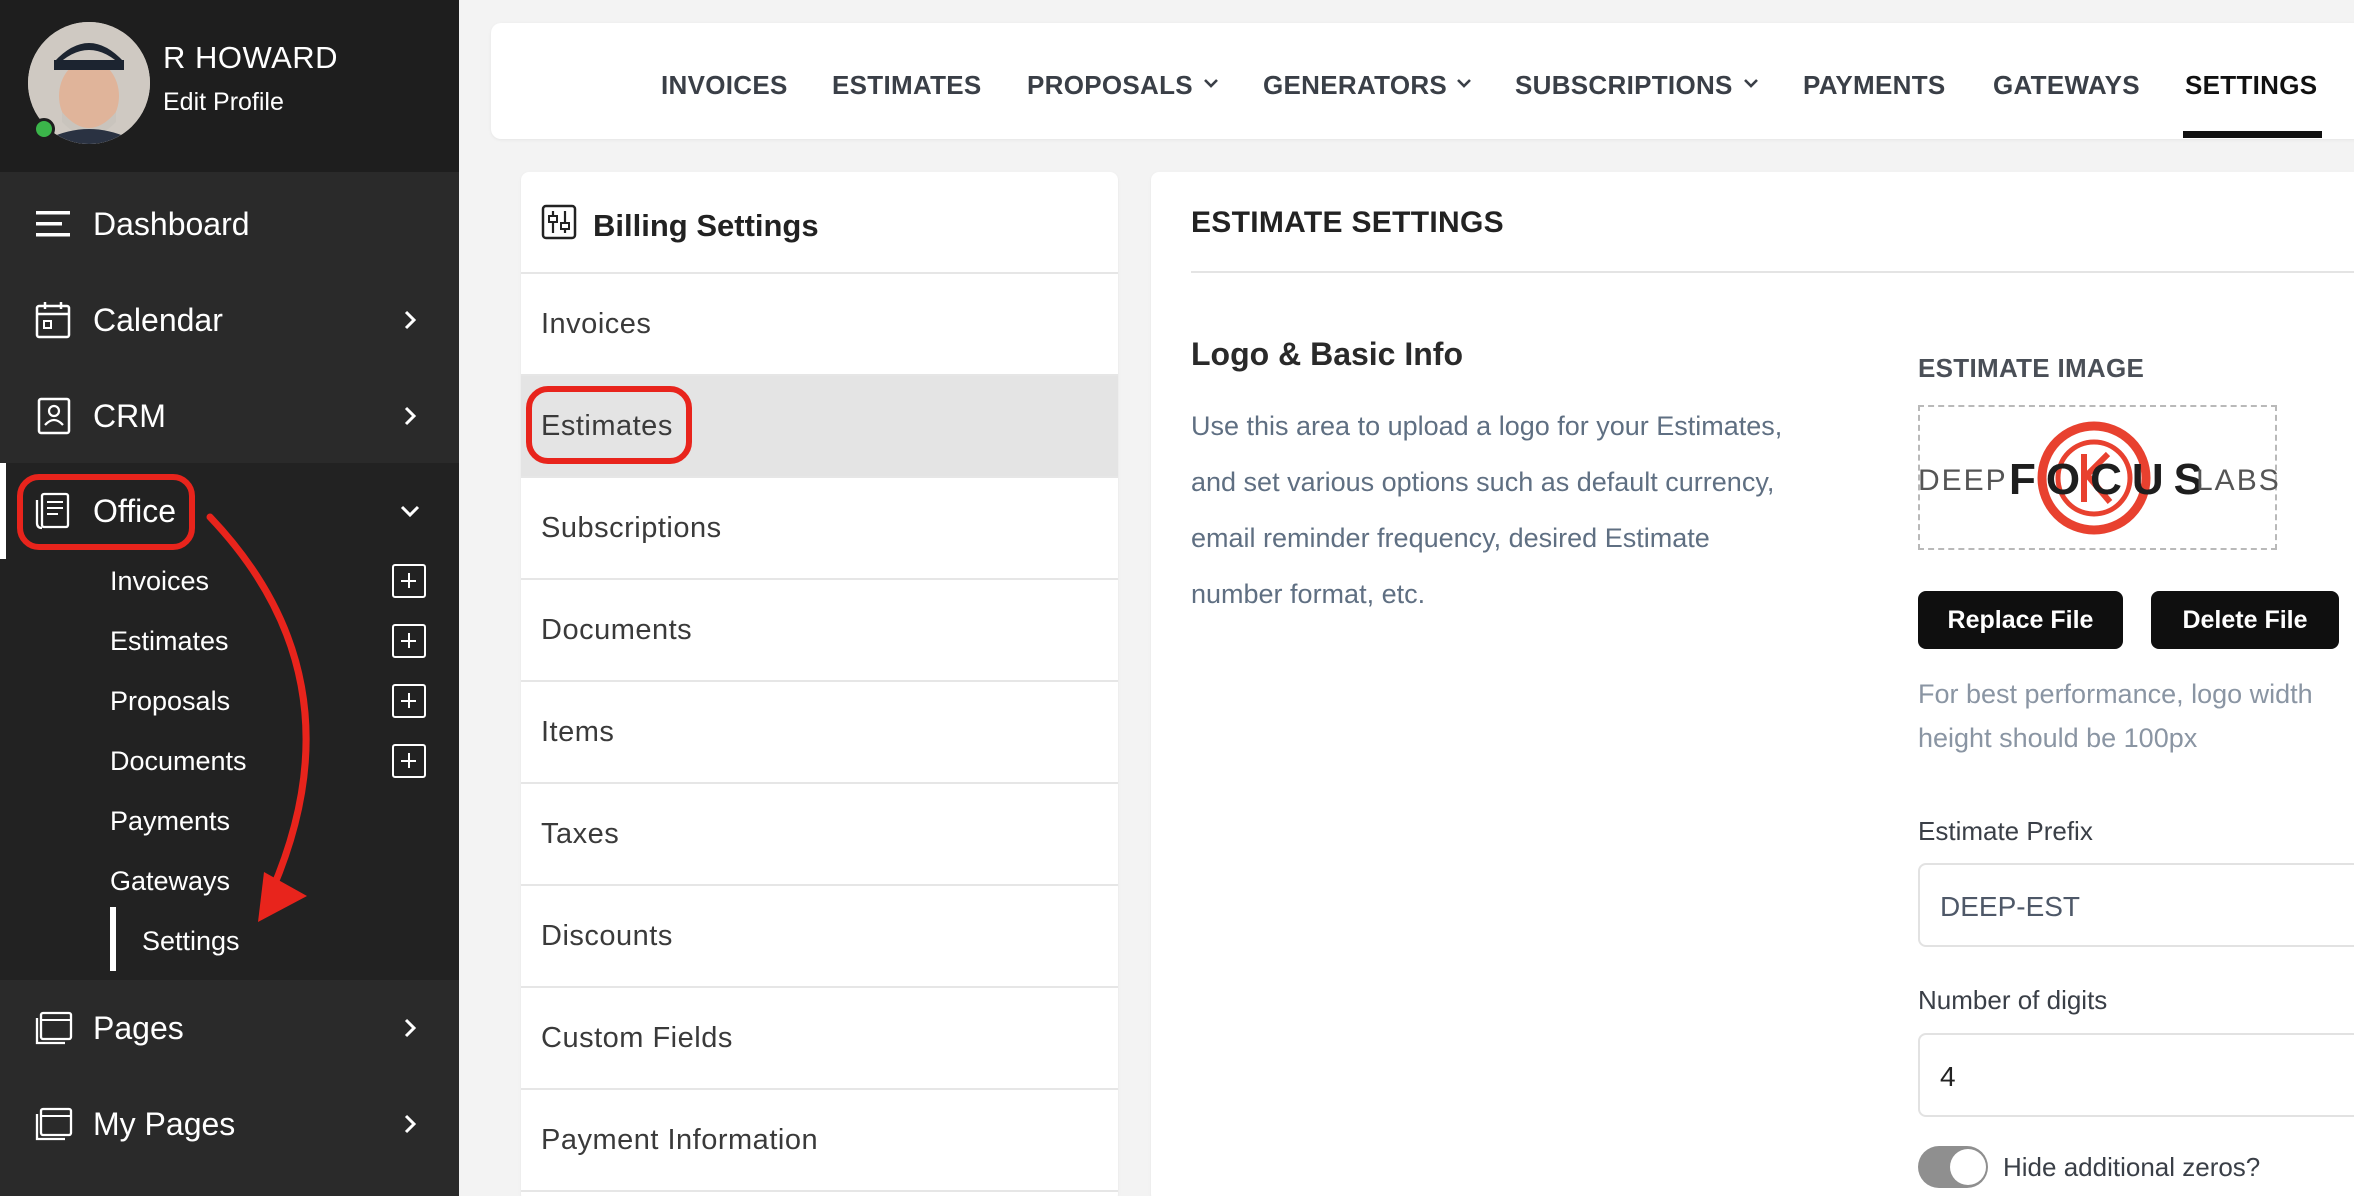 This screenshot has height=1196, width=2354. I want to click on sidebar-item-label: CRM, so click(129, 415).